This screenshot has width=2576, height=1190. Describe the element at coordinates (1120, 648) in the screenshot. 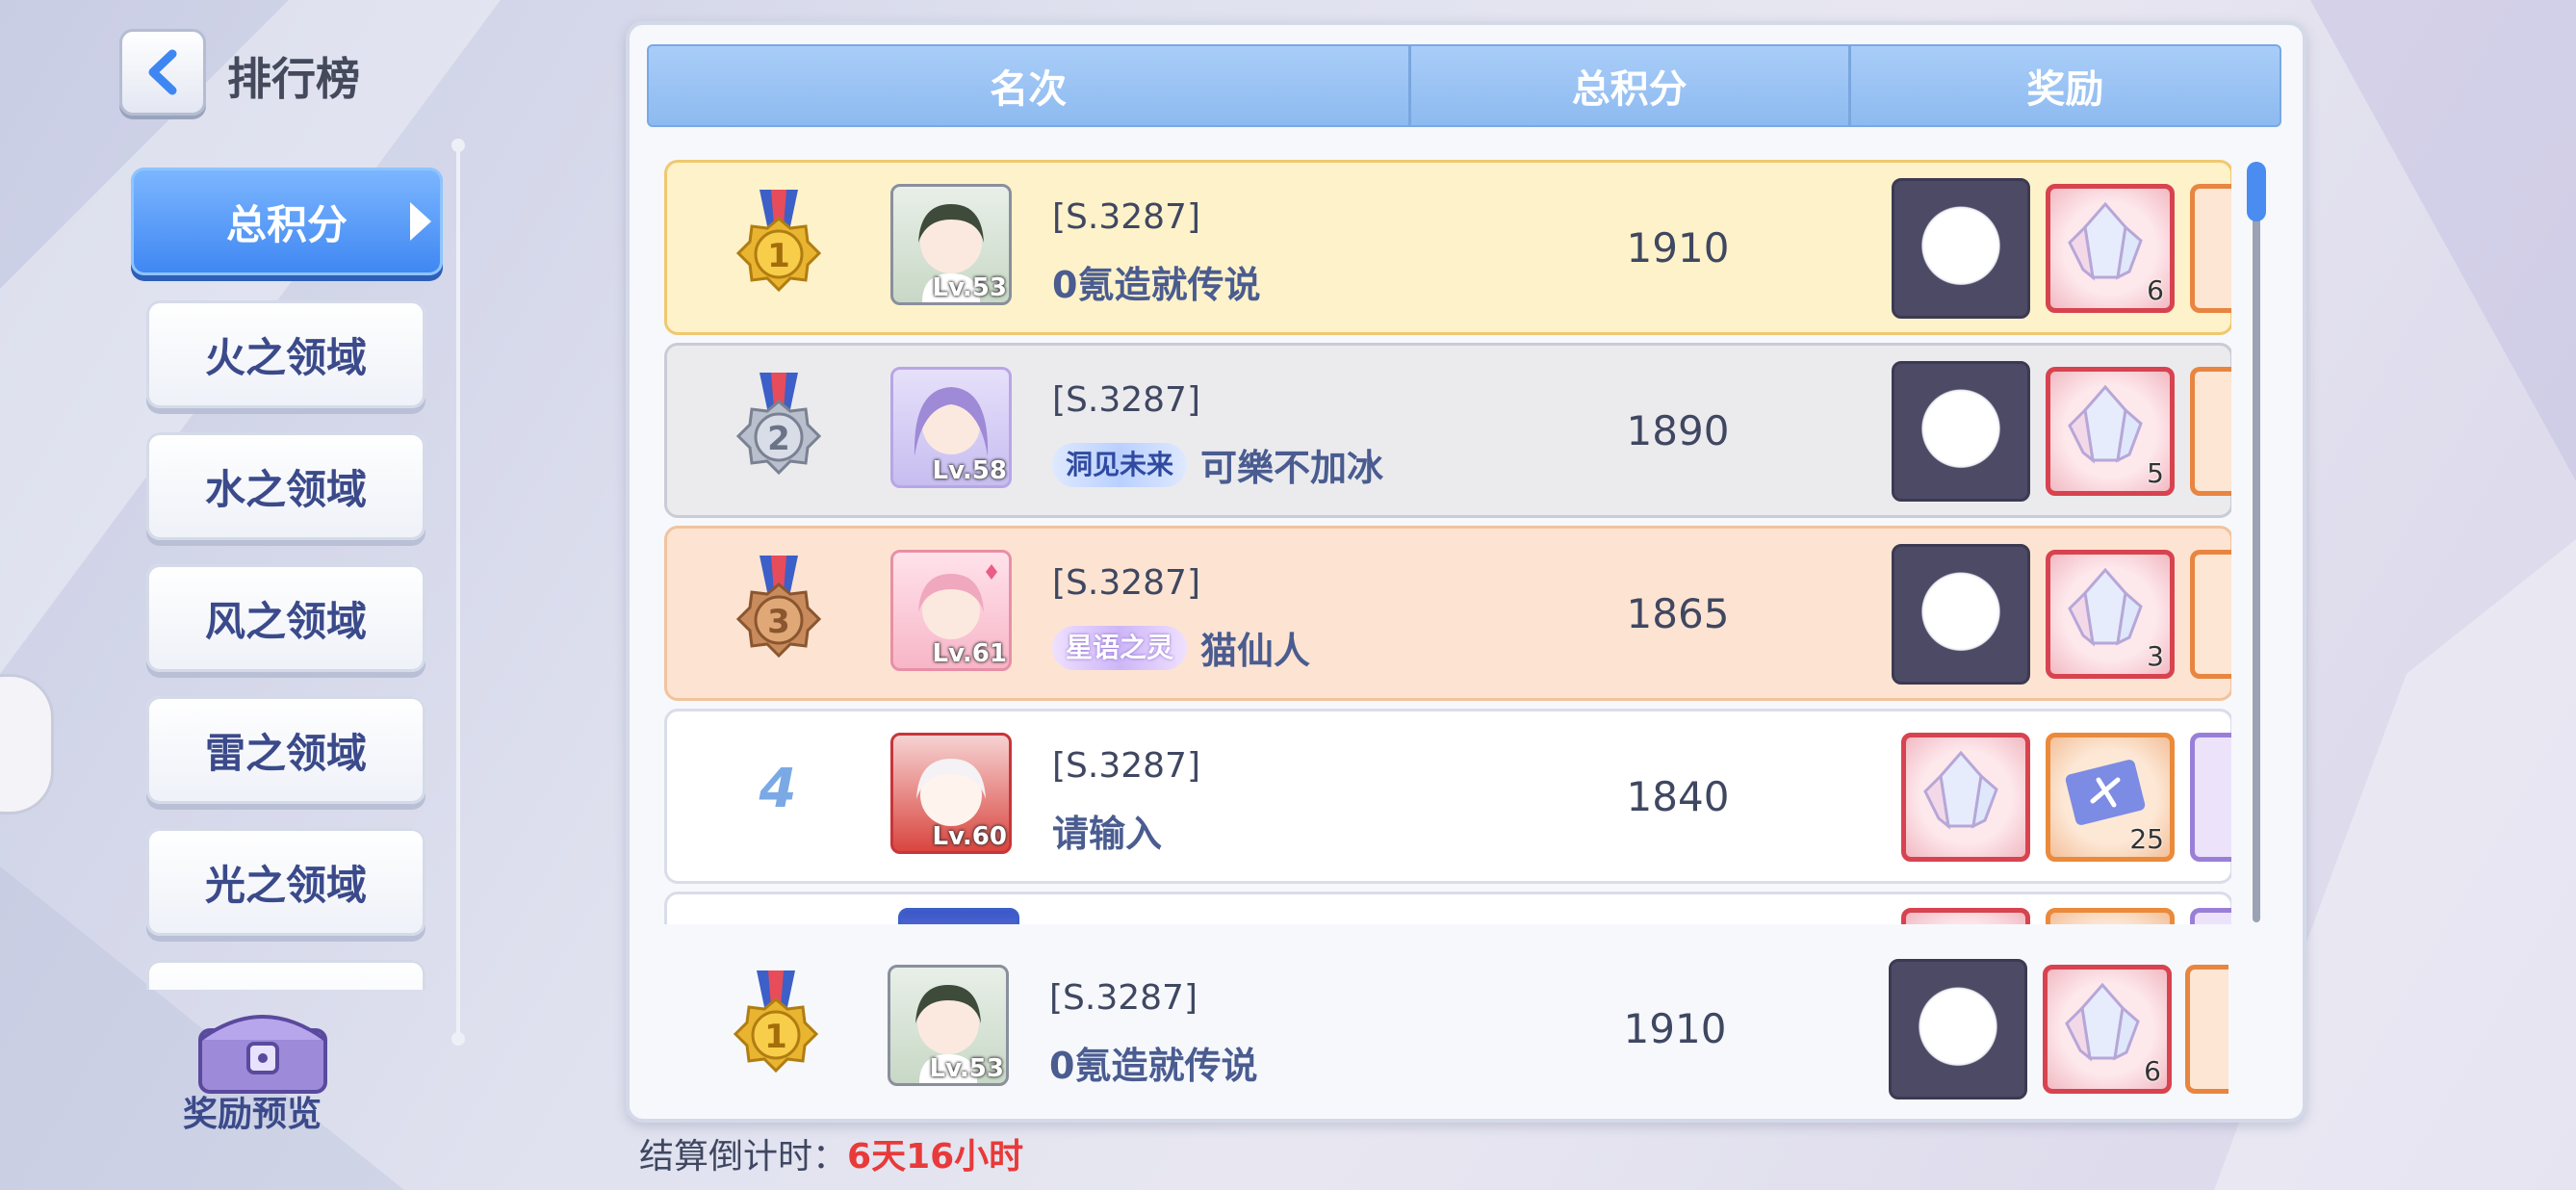

I see `title-badge: 星语之灵` at that location.